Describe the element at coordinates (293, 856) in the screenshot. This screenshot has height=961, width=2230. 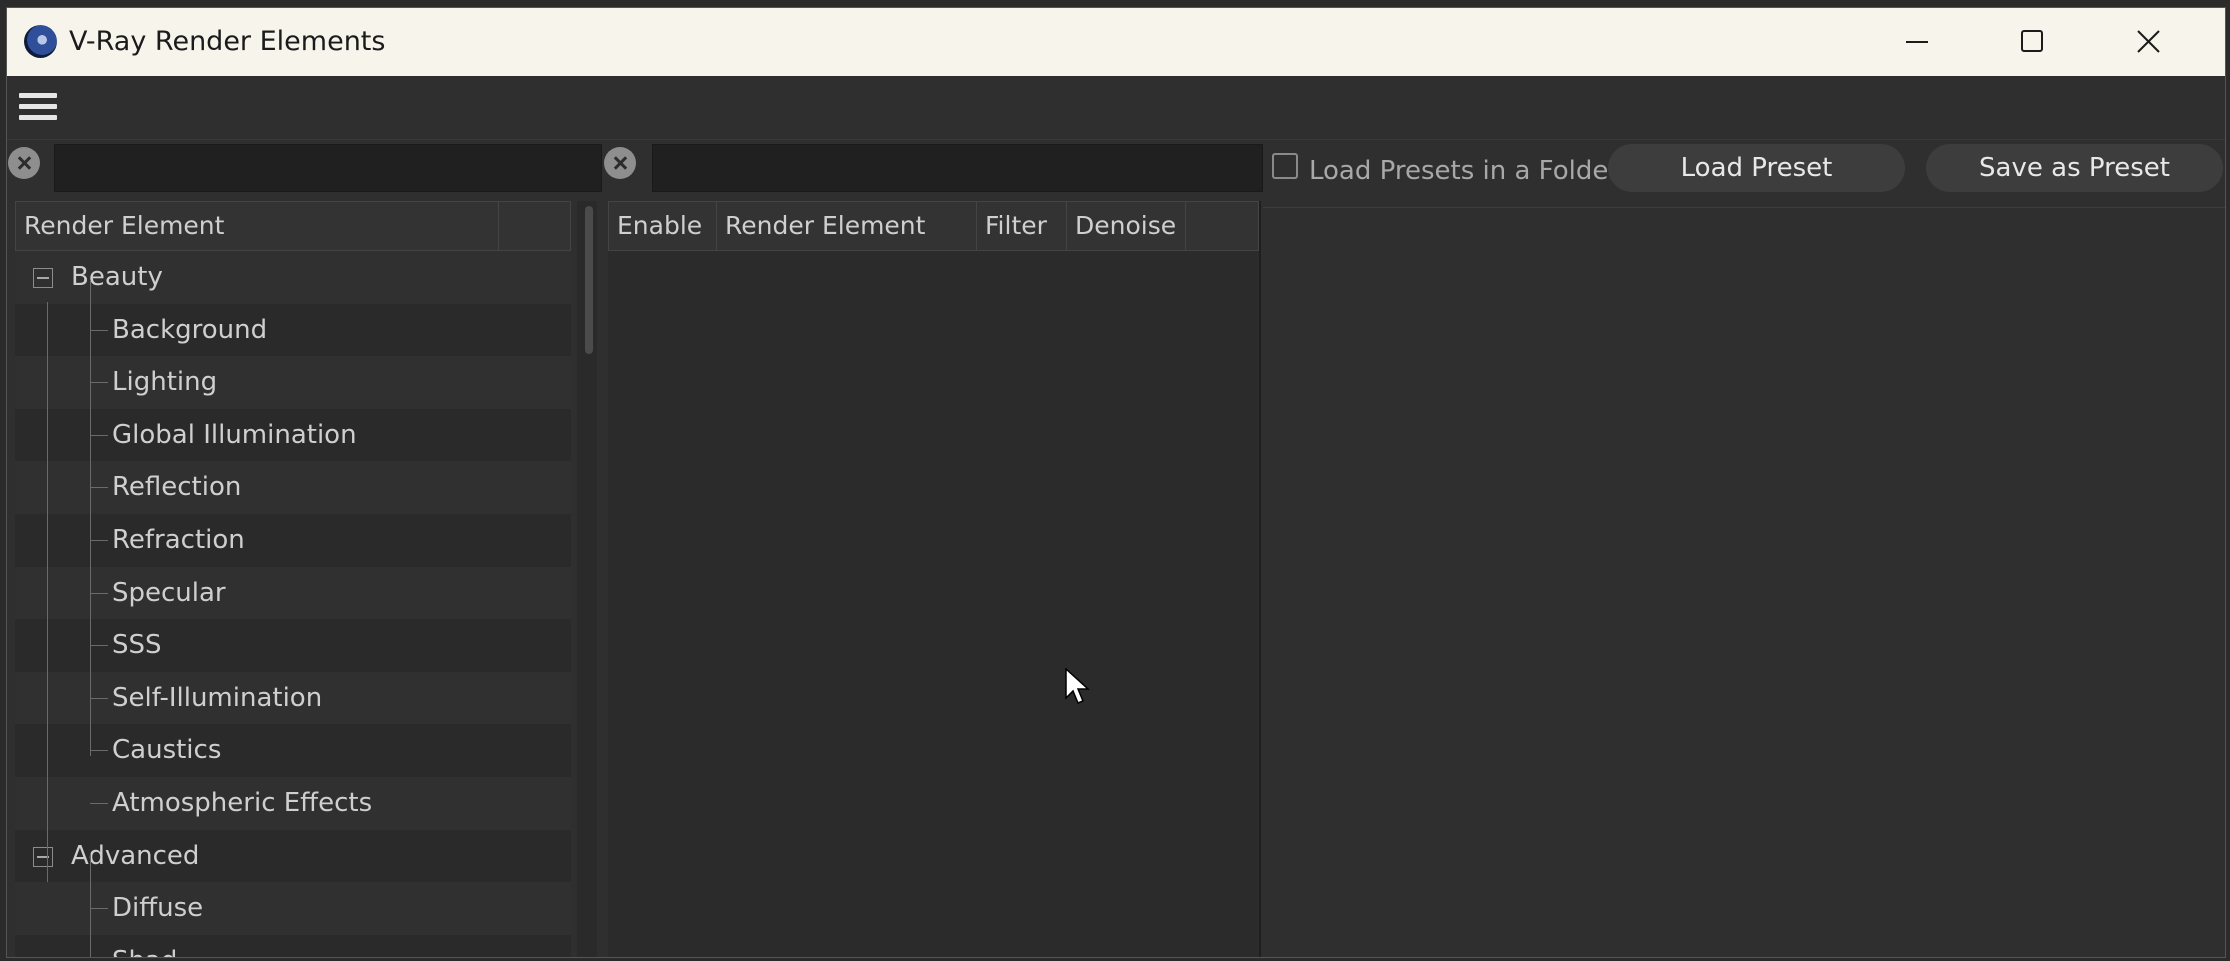
I see `tree-group-advanced: Advanced` at that location.